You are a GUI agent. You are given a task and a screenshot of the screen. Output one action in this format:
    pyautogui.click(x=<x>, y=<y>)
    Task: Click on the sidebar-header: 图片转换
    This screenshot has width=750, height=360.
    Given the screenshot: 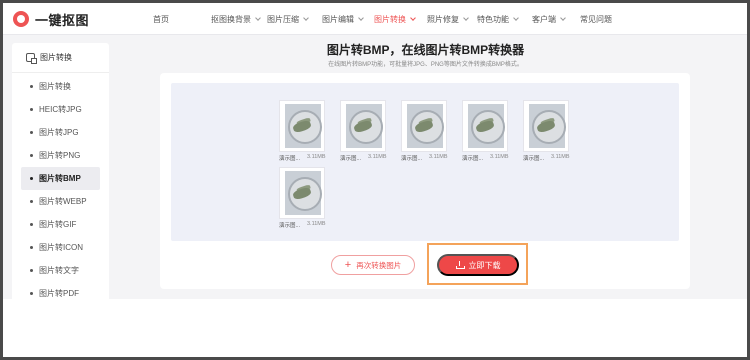 What is the action you would take?
    pyautogui.click(x=60, y=58)
    